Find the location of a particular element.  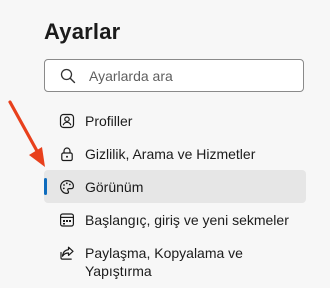

sidebar-item-label: Paylaşma, Kopyalama ve Yapıştırma is located at coordinates (164, 262).